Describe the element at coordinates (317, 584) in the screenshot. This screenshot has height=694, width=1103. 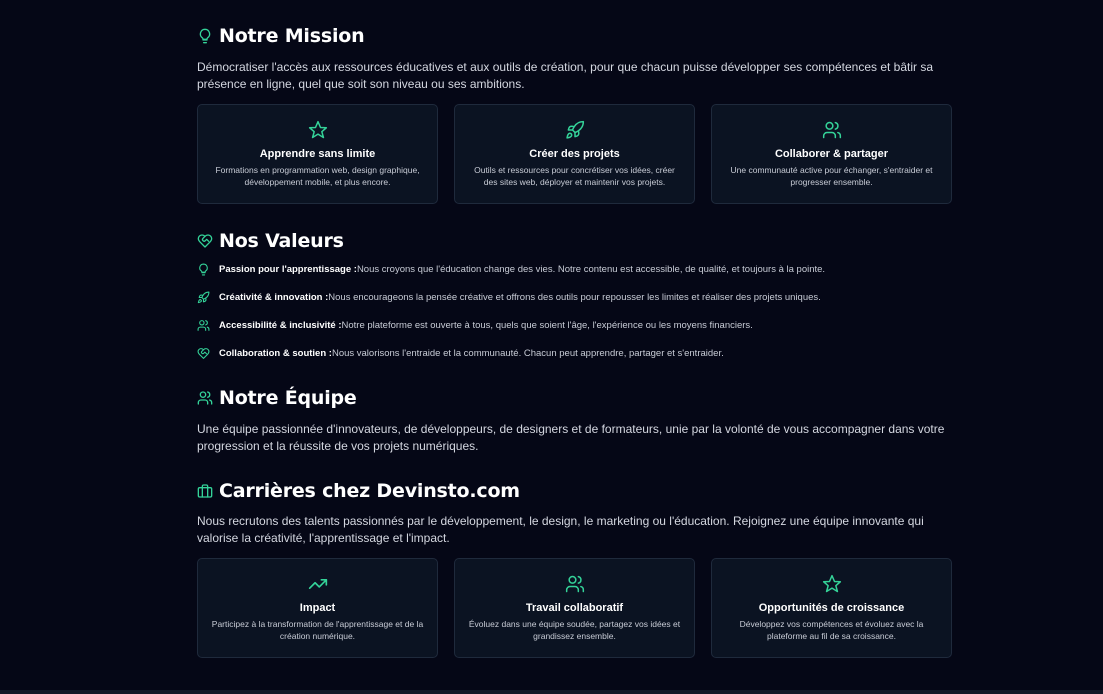
I see `trending-up-icon` at that location.